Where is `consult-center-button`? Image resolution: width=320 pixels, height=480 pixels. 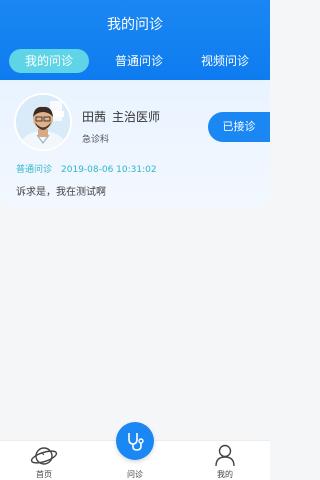 consult-center-button is located at coordinates (135, 441).